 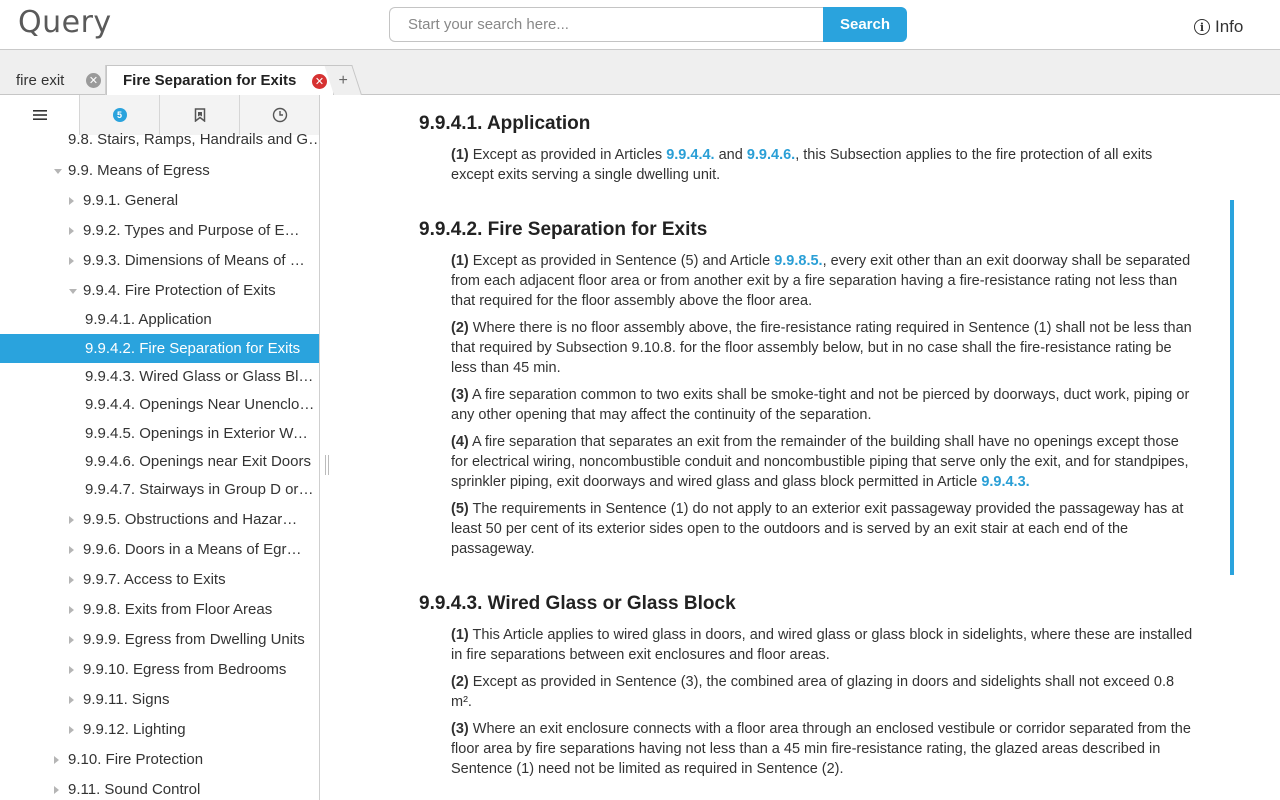 I want to click on search-button: Search, so click(x=865, y=24).